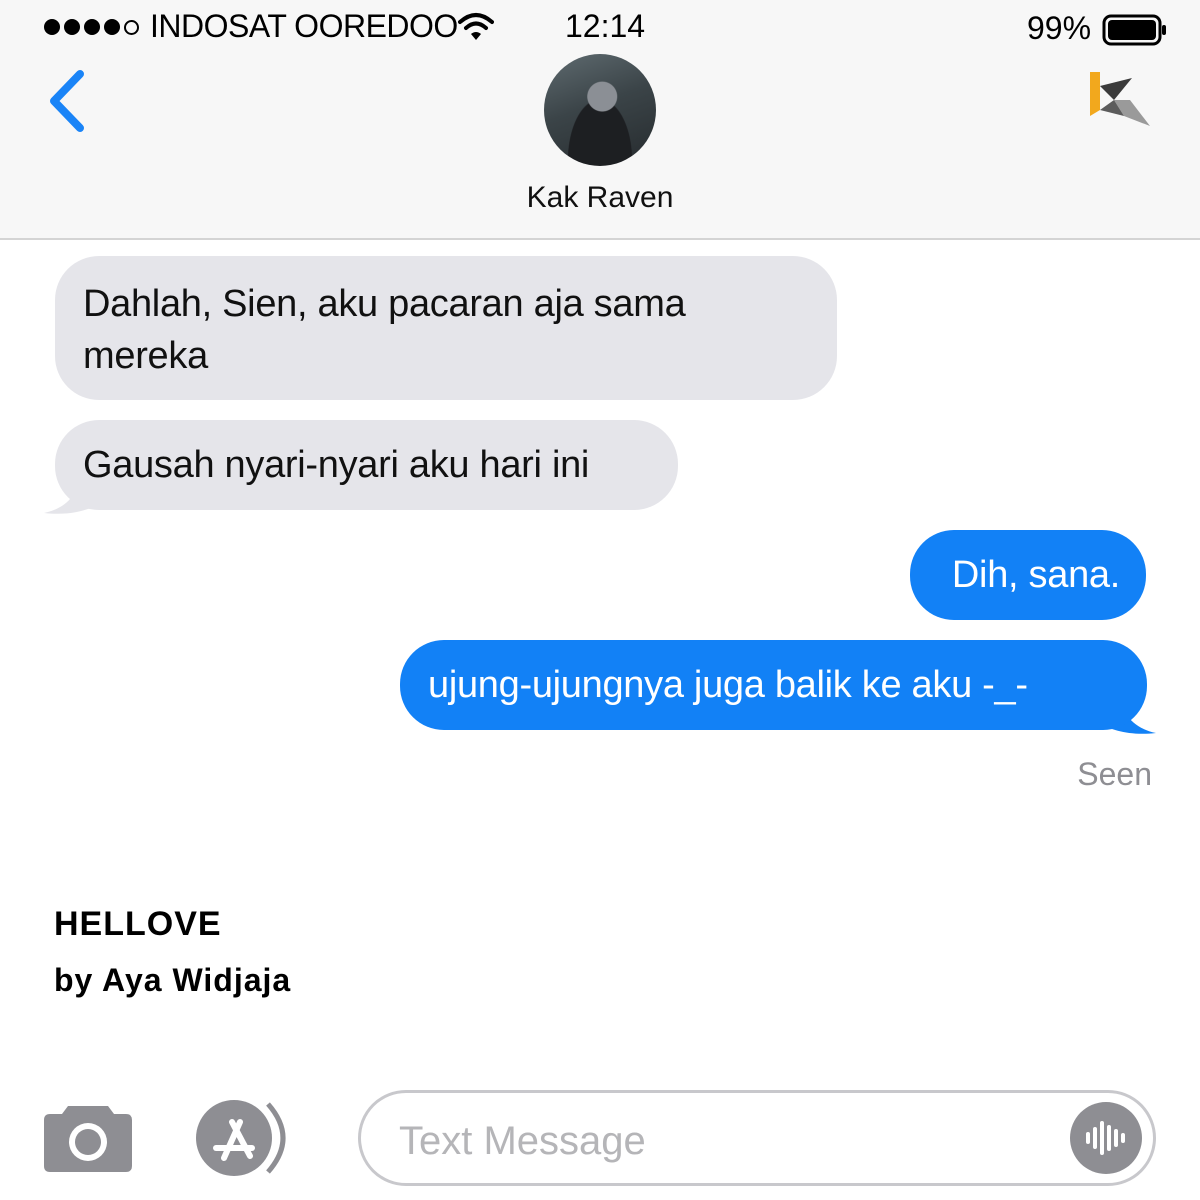 The width and height of the screenshot is (1200, 1200). What do you see at coordinates (88, 1137) in the screenshot?
I see `camera-icon` at bounding box center [88, 1137].